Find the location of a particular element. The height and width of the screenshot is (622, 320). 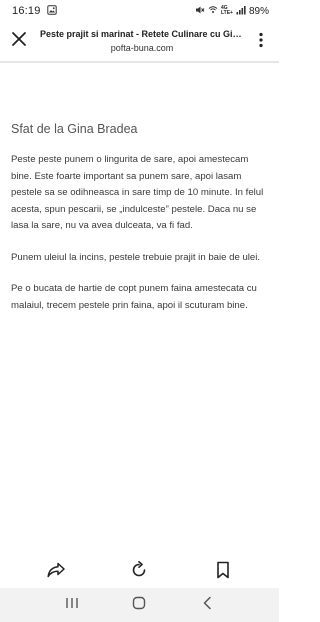

battery-percent: 89% is located at coordinates (258, 11).